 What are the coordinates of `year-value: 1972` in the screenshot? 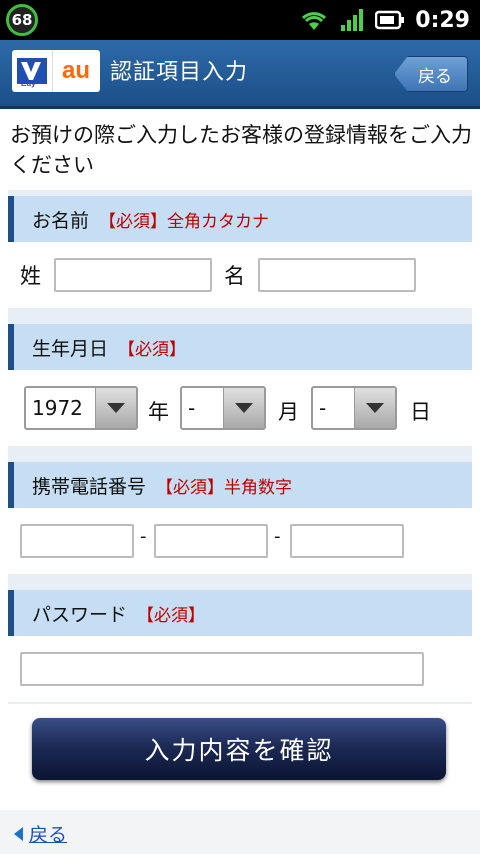 It's located at (57, 408).